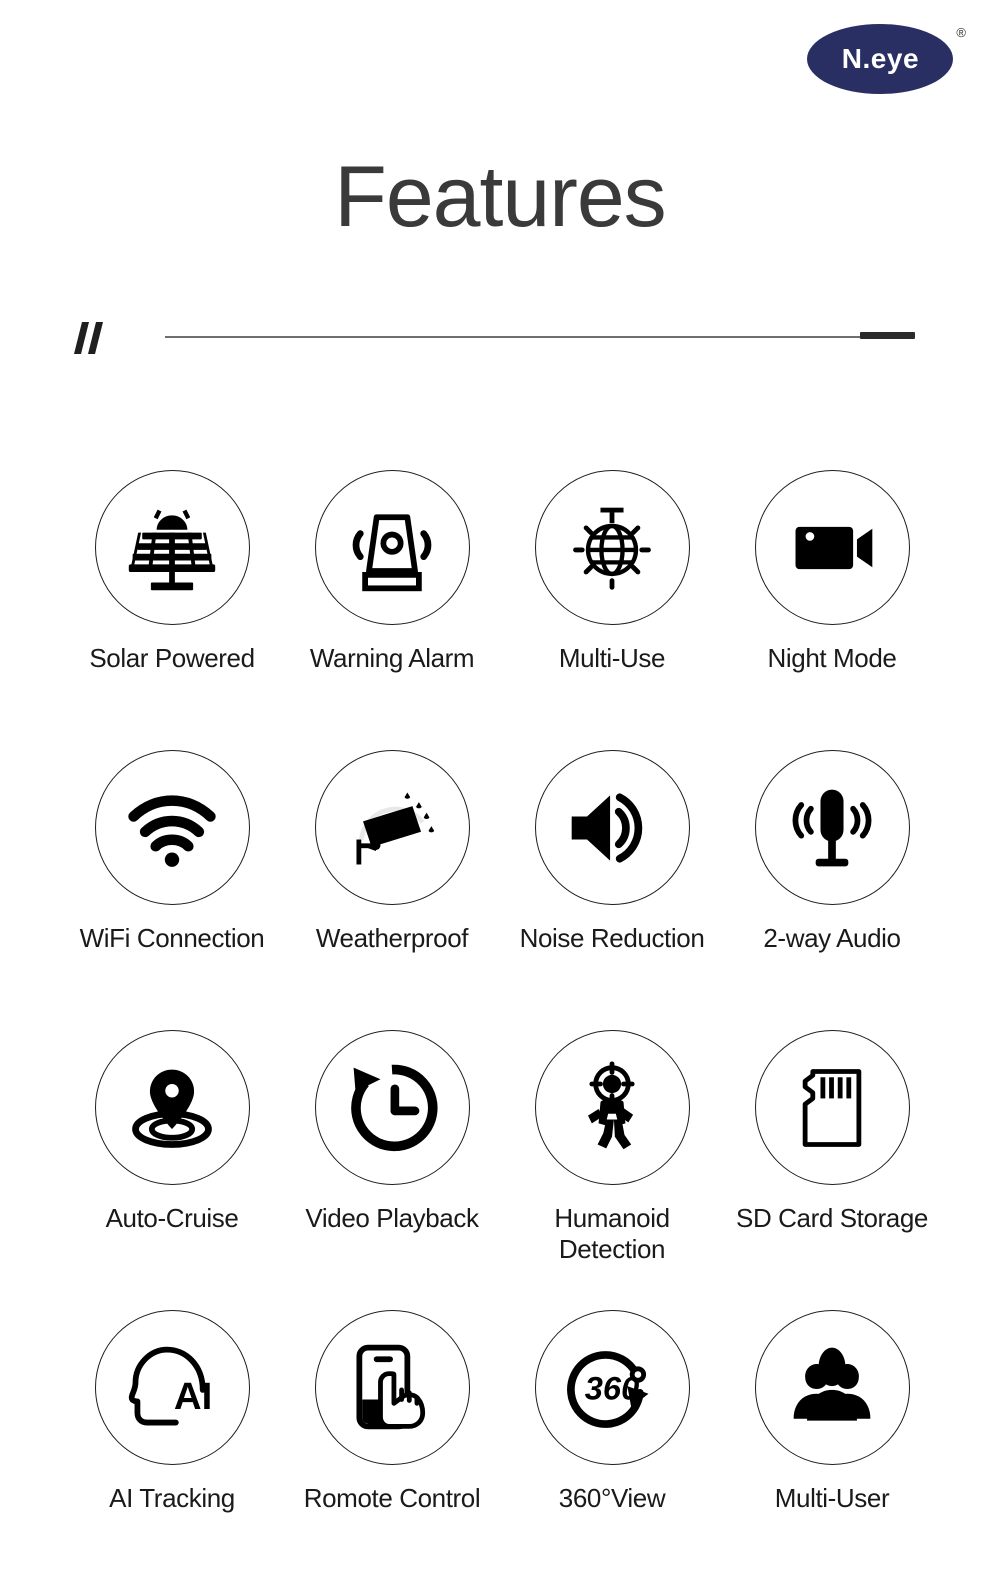  I want to click on disco-globe-icon, so click(612, 548).